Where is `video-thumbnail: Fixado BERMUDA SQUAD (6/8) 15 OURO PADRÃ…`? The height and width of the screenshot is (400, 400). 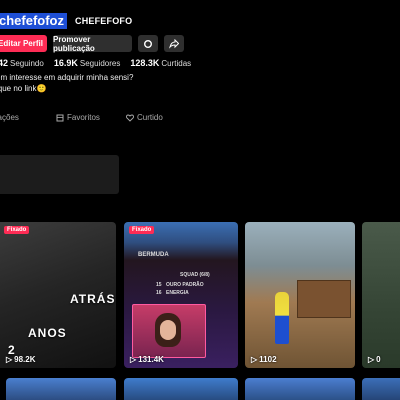
video-thumbnail: Fixado BERMUDA SQUAD (6/8) 15 OURO PADRÃ… is located at coordinates (181, 295).